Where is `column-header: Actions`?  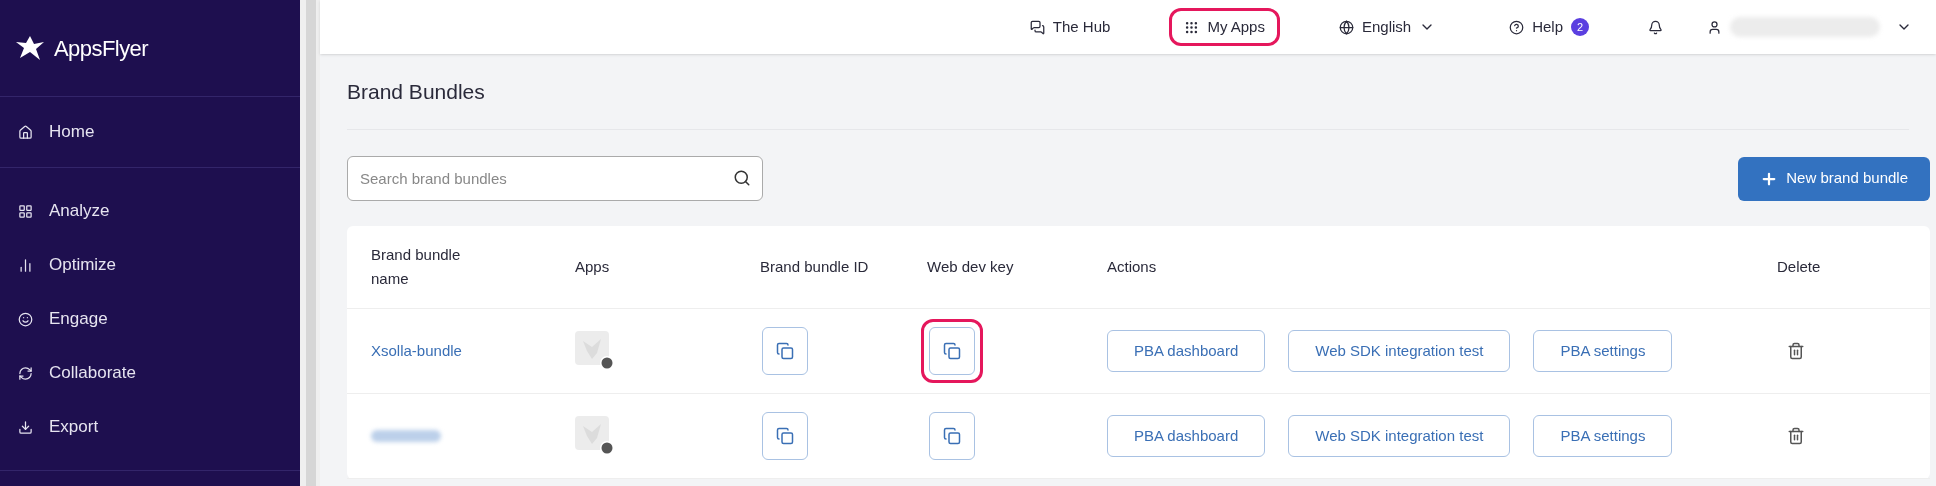
column-header: Actions is located at coordinates (1132, 266).